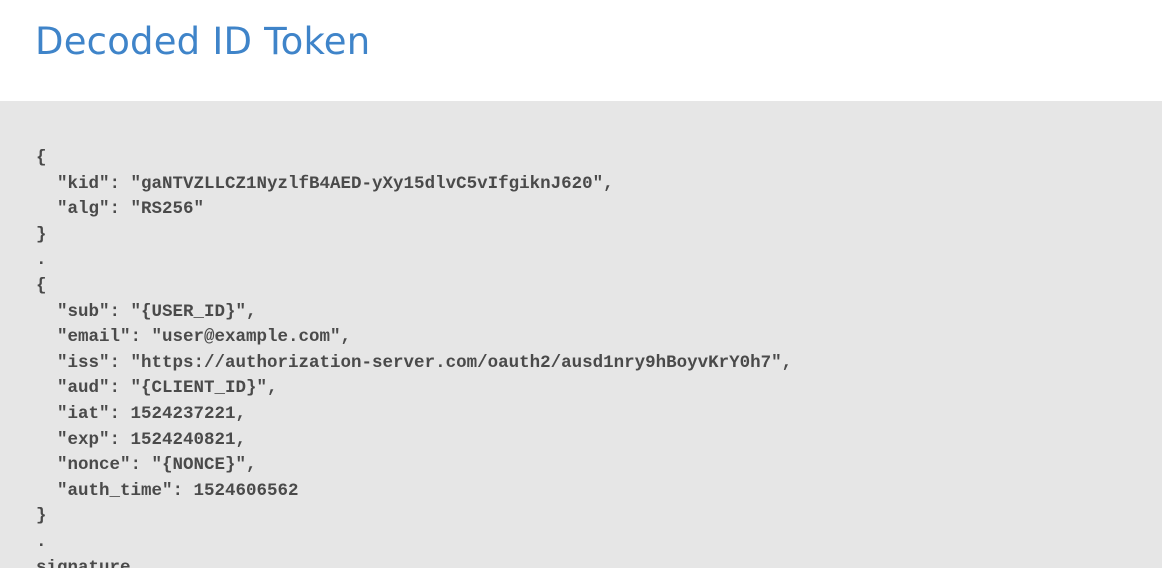 This screenshot has width=1162, height=568. I want to click on code-line: "exp": 1524240821,, so click(141, 439).